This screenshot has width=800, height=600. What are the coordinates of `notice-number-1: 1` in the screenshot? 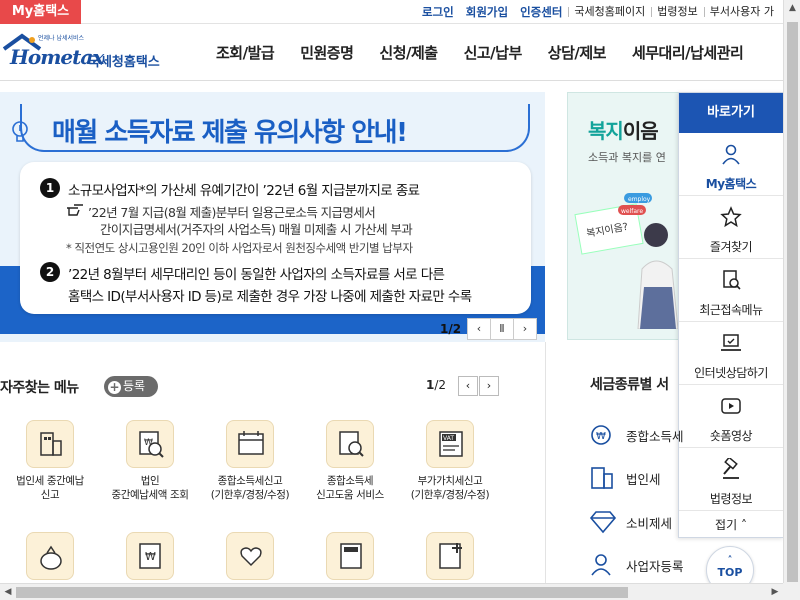 It's located at (50, 188).